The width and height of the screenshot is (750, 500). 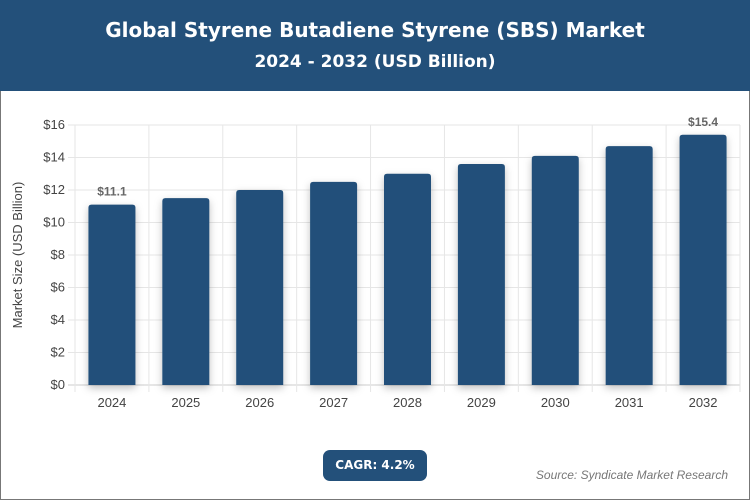 I want to click on x-tick-label: 2024, so click(x=111, y=402).